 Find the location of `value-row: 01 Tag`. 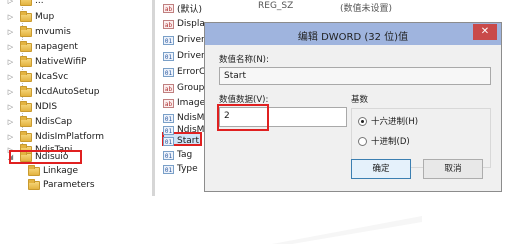

value-row: 01 Tag is located at coordinates (177, 155).